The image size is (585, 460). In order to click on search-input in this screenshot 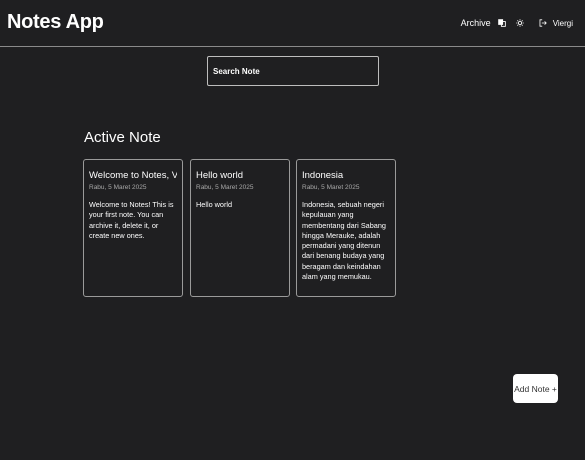, I will do `click(293, 71)`.